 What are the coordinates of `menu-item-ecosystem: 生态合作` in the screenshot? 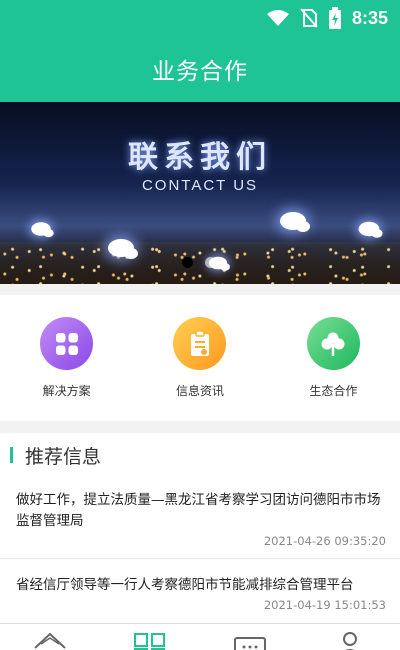 It's located at (333, 358).